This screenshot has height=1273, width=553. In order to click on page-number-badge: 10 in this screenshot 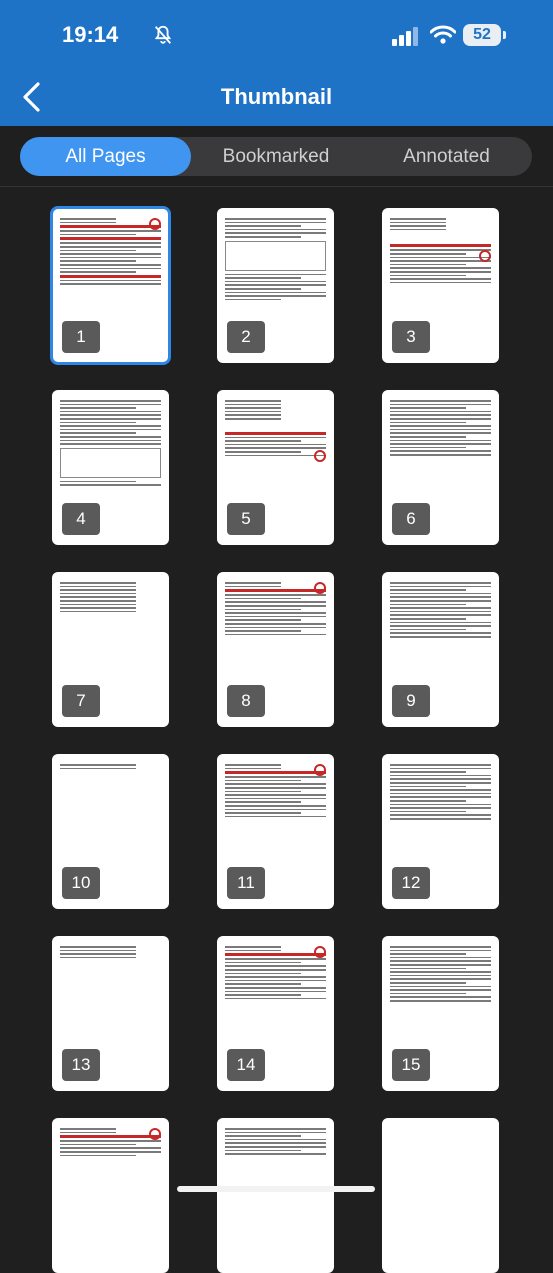, I will do `click(81, 883)`.